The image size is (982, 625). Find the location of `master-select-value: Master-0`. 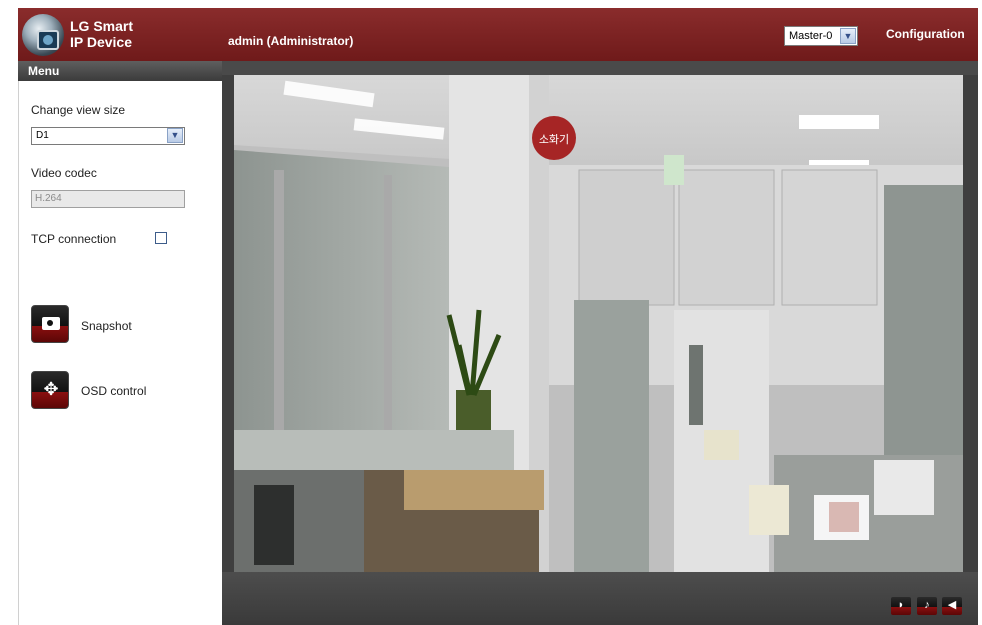

master-select-value: Master-0 is located at coordinates (811, 36).